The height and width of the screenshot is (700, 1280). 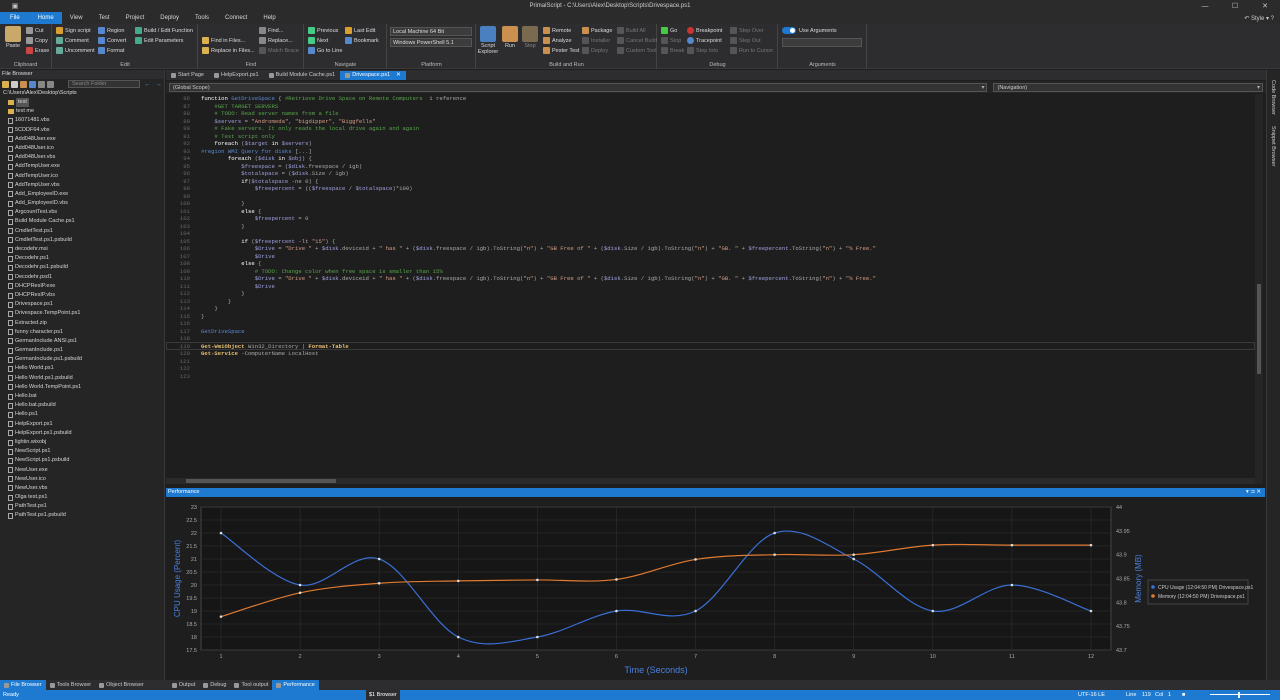 What do you see at coordinates (251, 685) in the screenshot?
I see `tab-tool-output: Tool output` at bounding box center [251, 685].